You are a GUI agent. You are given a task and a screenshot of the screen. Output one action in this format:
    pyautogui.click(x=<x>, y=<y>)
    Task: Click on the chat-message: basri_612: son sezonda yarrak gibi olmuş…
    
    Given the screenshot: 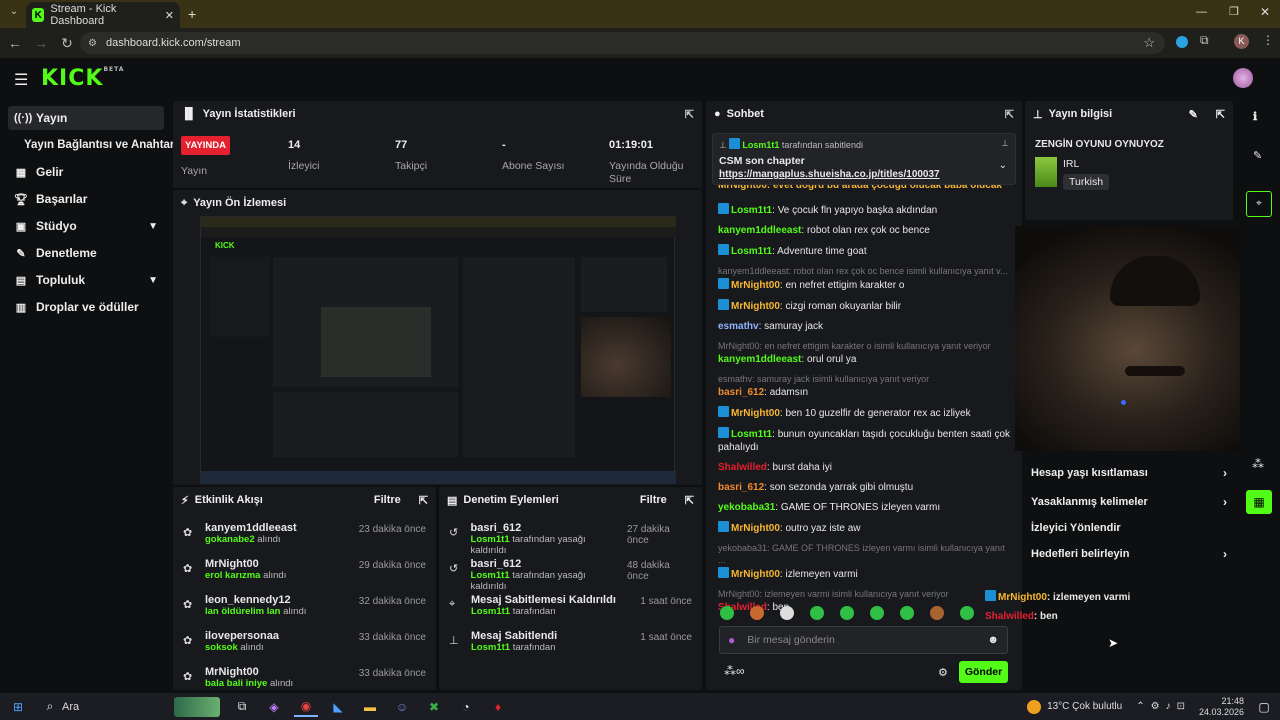 What is the action you would take?
    pyautogui.click(x=865, y=487)
    